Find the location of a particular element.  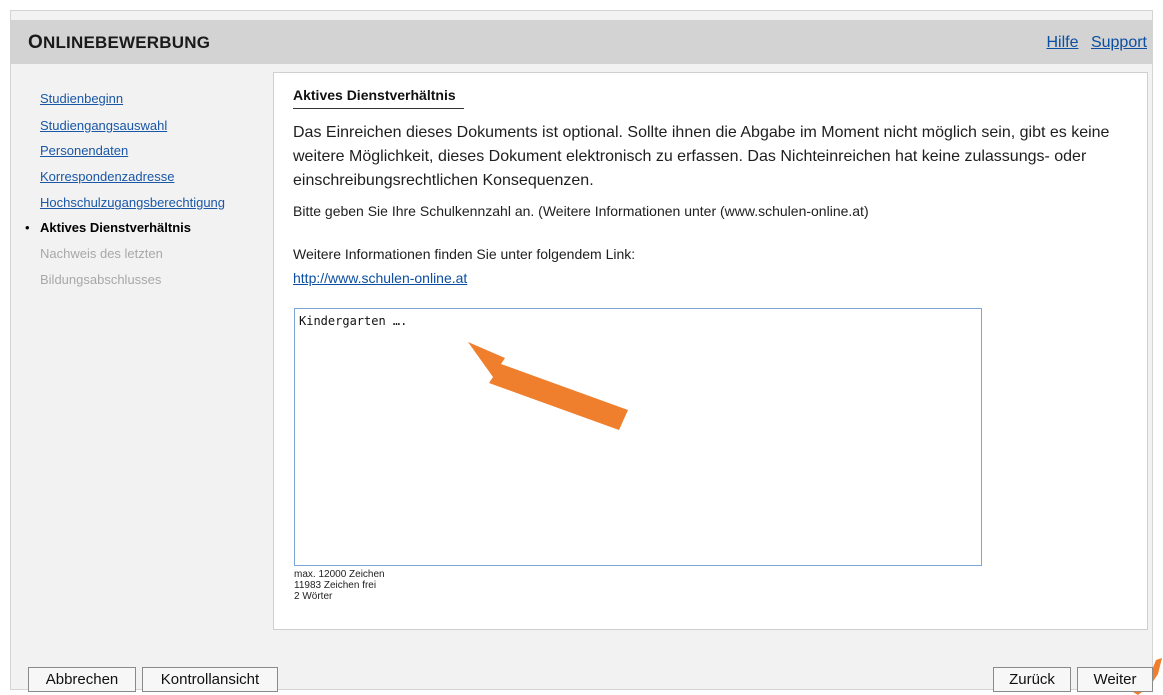

header-links: Hilfe Support is located at coordinates (1092, 43).